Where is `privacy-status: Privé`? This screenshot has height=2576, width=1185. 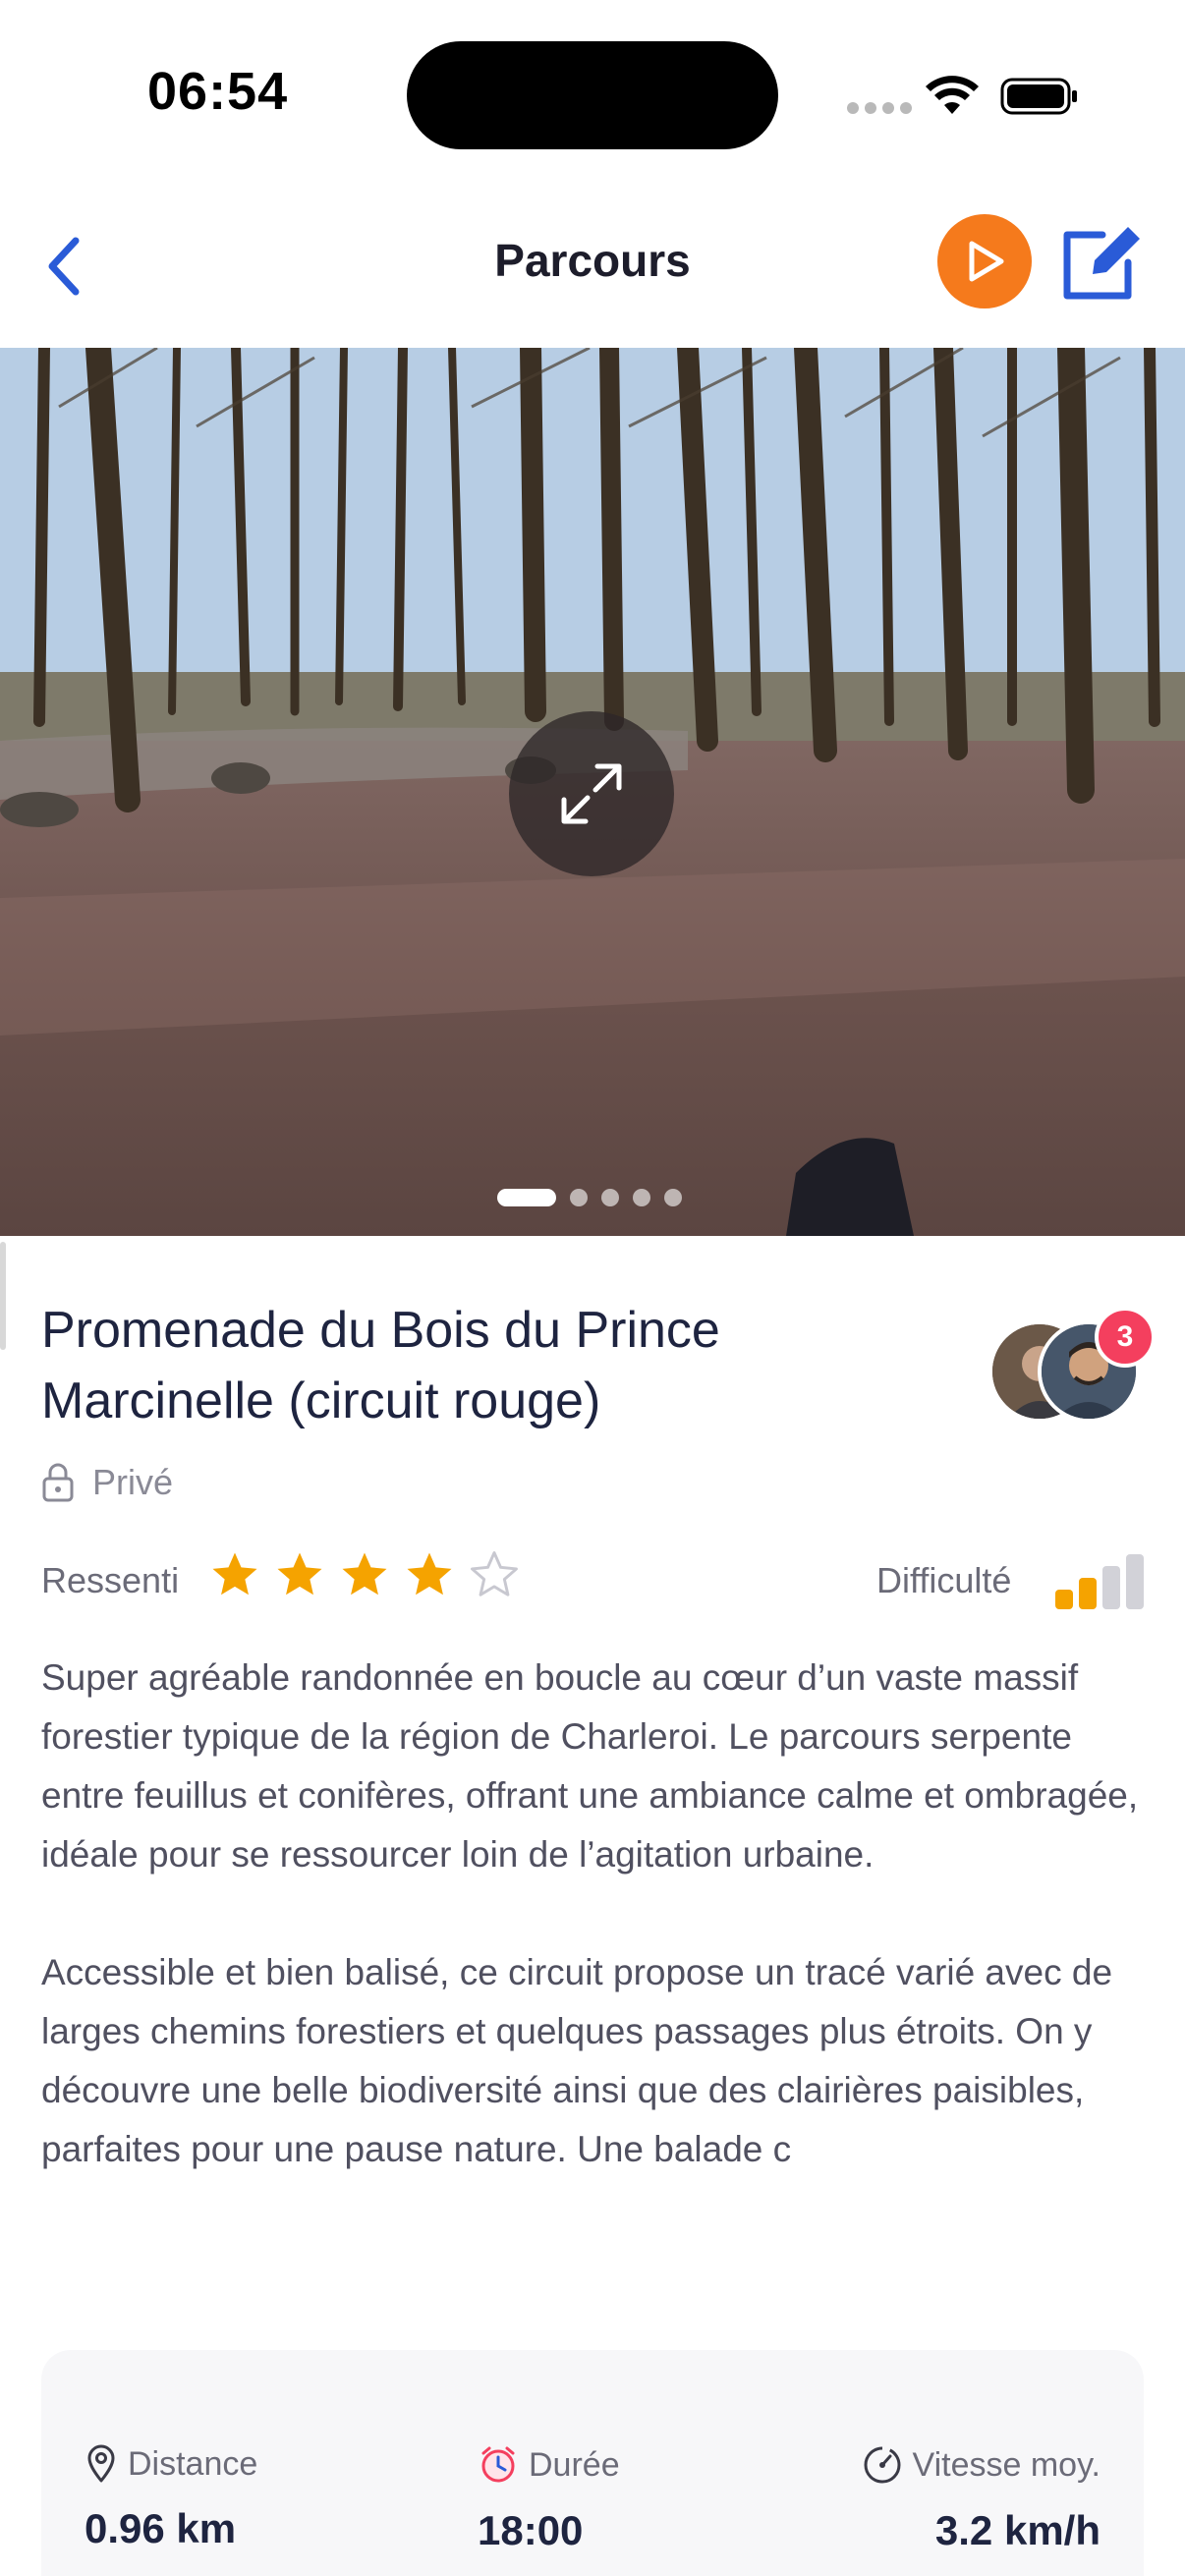
privacy-status: Privé is located at coordinates (107, 1482).